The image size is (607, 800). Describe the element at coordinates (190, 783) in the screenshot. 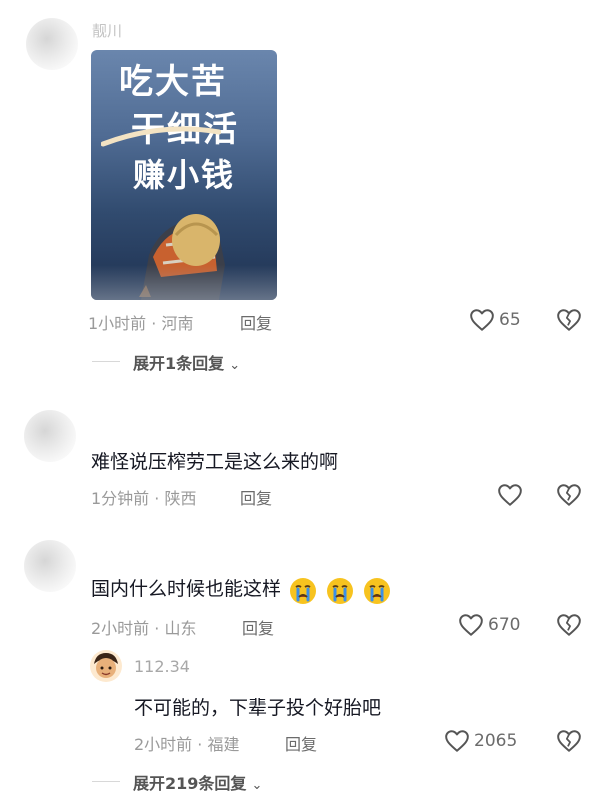

I see `expand-label: 展开219条回复` at that location.